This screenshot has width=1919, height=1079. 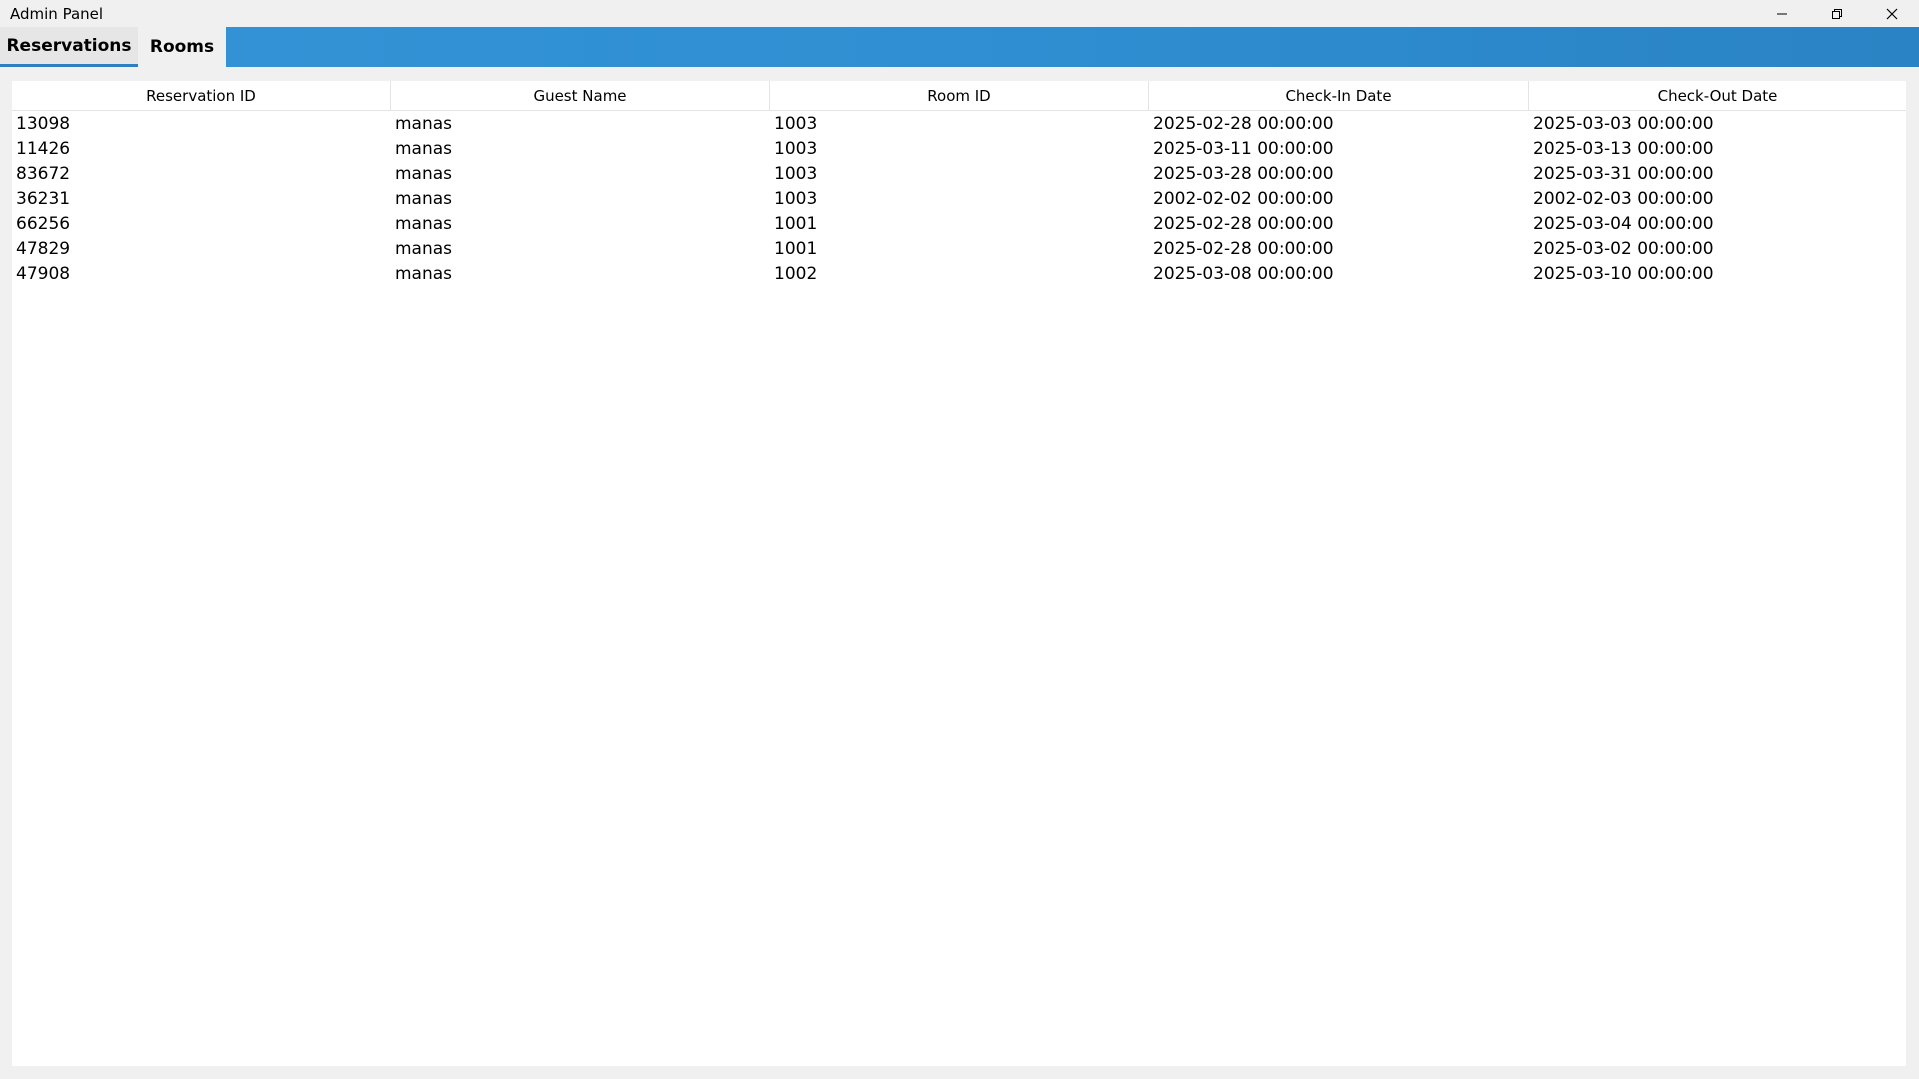 What do you see at coordinates (1623, 199) in the screenshot?
I see `cell-check-out-date: 2002-02-03 00:00:00` at bounding box center [1623, 199].